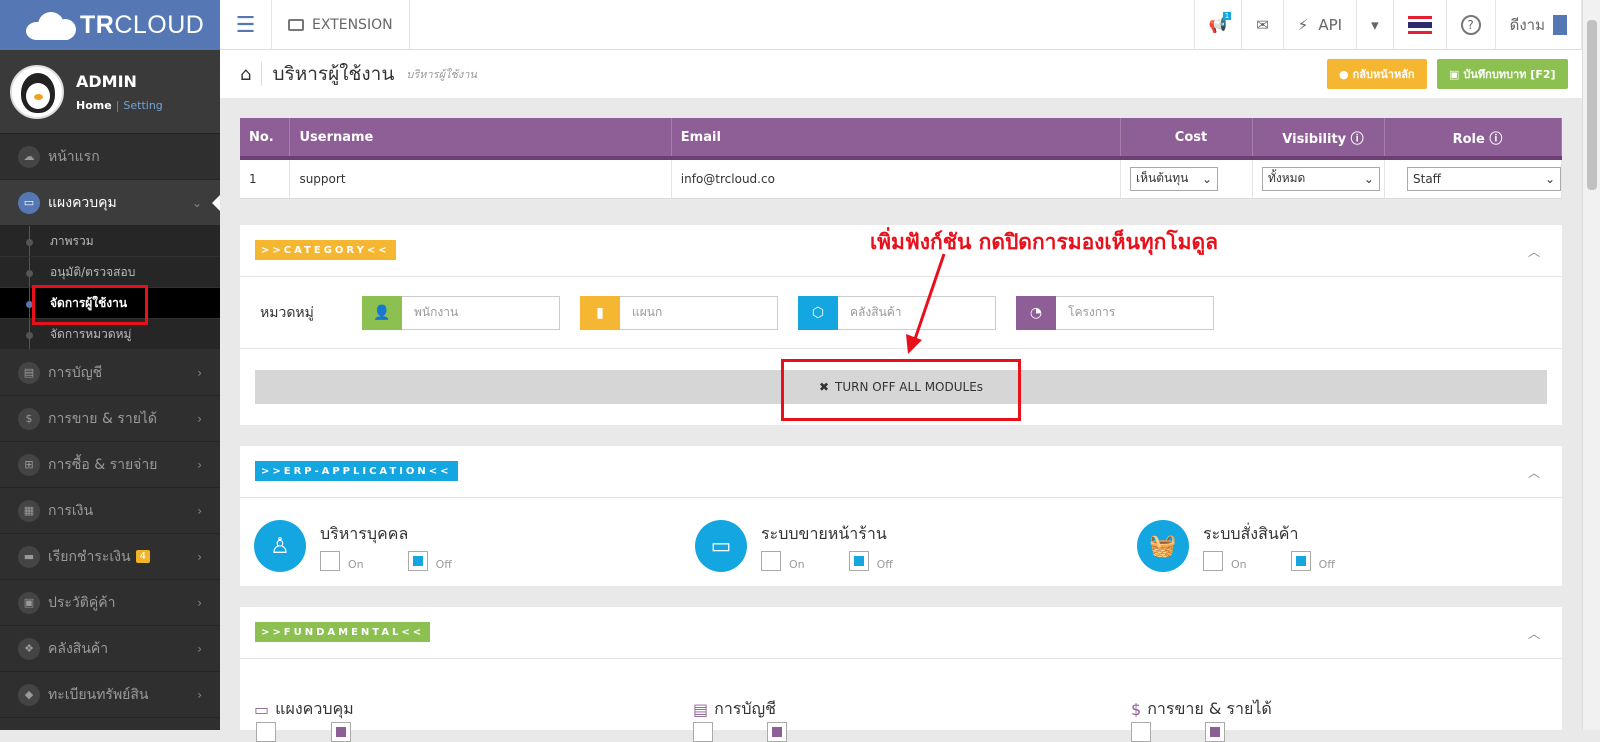 The width and height of the screenshot is (1600, 742). What do you see at coordinates (375, 546) in the screenshot?
I see `module-hr: ♙ บริหารบุคคล On Off` at bounding box center [375, 546].